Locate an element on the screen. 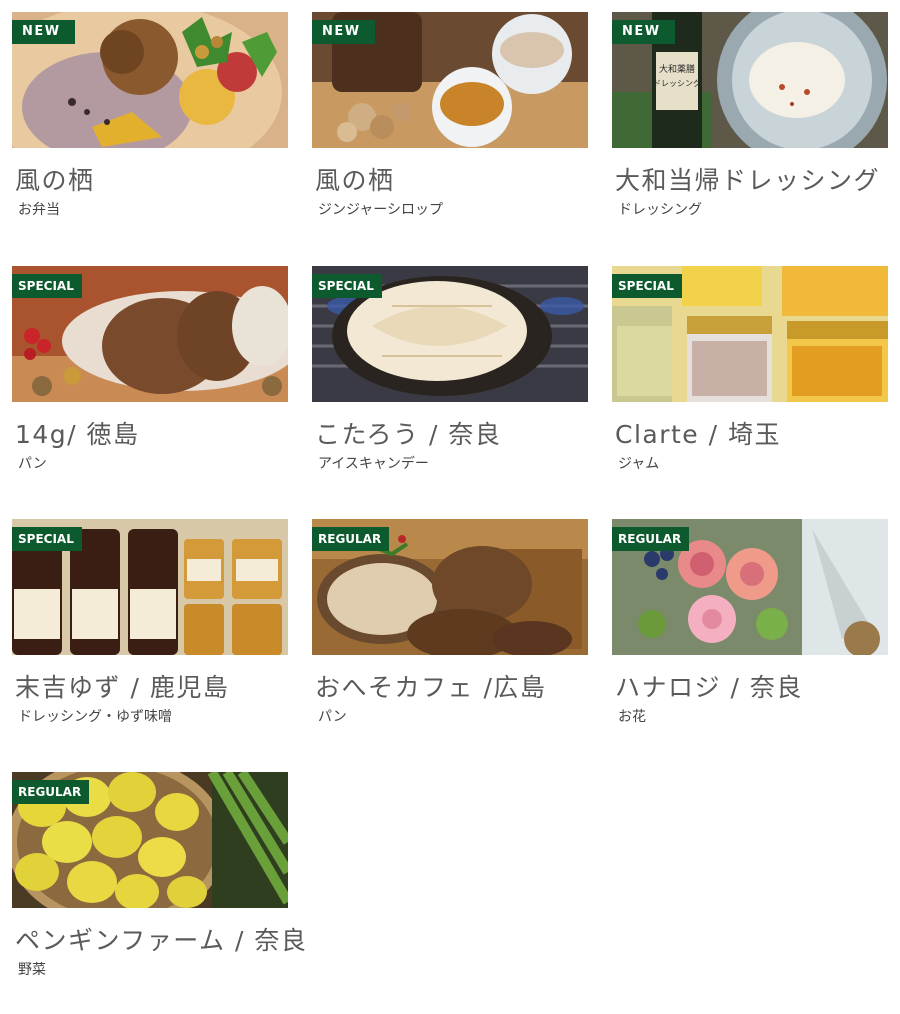  lemons-photo: REGULAR is located at coordinates (150, 840).